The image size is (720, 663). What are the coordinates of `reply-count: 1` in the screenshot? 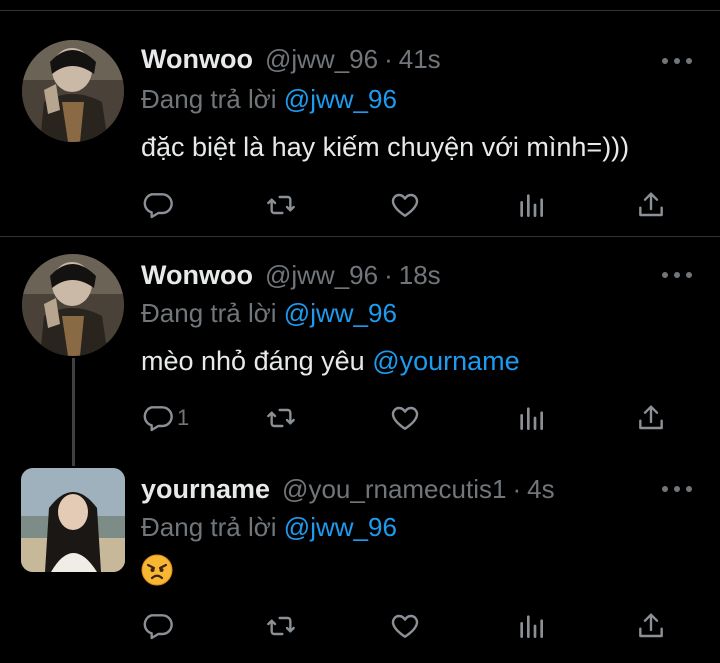 It's located at (183, 417).